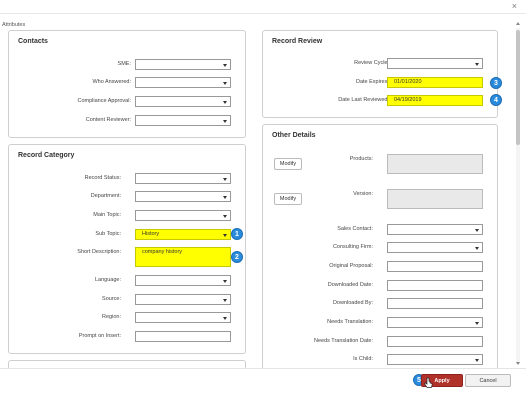 The width and height of the screenshot is (526, 394). I want to click on scroll-up-arrow, so click(518, 23).